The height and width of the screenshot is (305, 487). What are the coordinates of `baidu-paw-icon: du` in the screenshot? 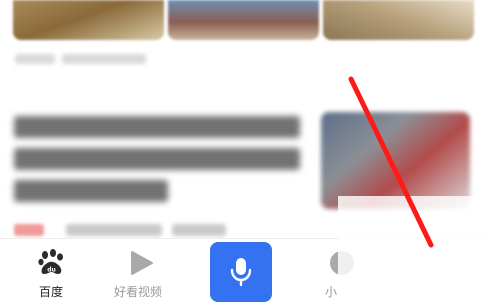 It's located at (50, 261).